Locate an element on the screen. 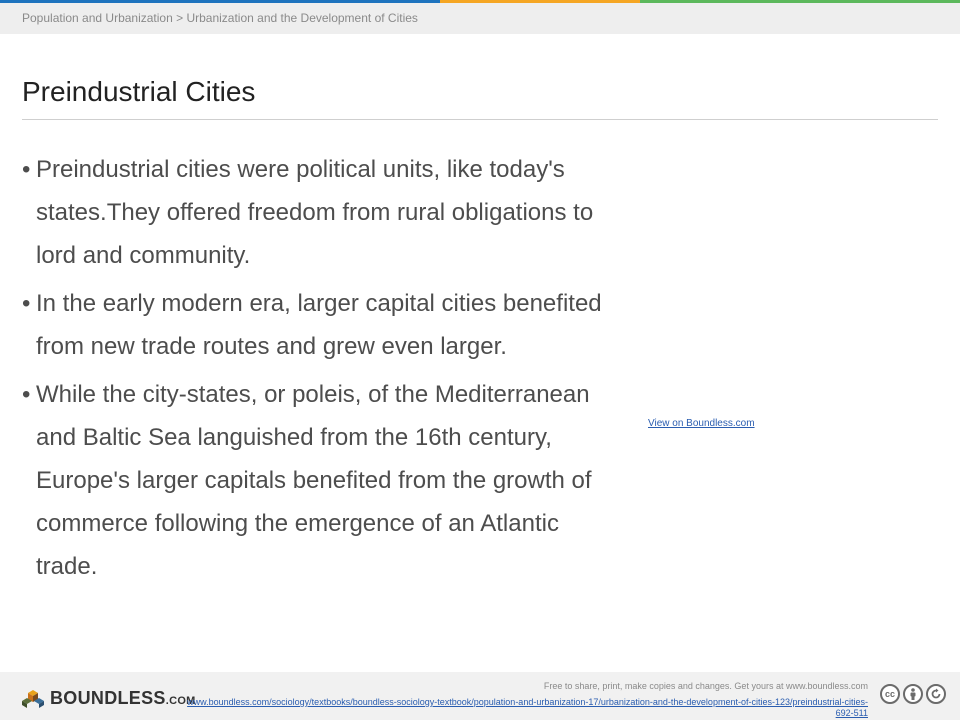  logo-text: BOUNDLESS.COM is located at coordinates (123, 698).